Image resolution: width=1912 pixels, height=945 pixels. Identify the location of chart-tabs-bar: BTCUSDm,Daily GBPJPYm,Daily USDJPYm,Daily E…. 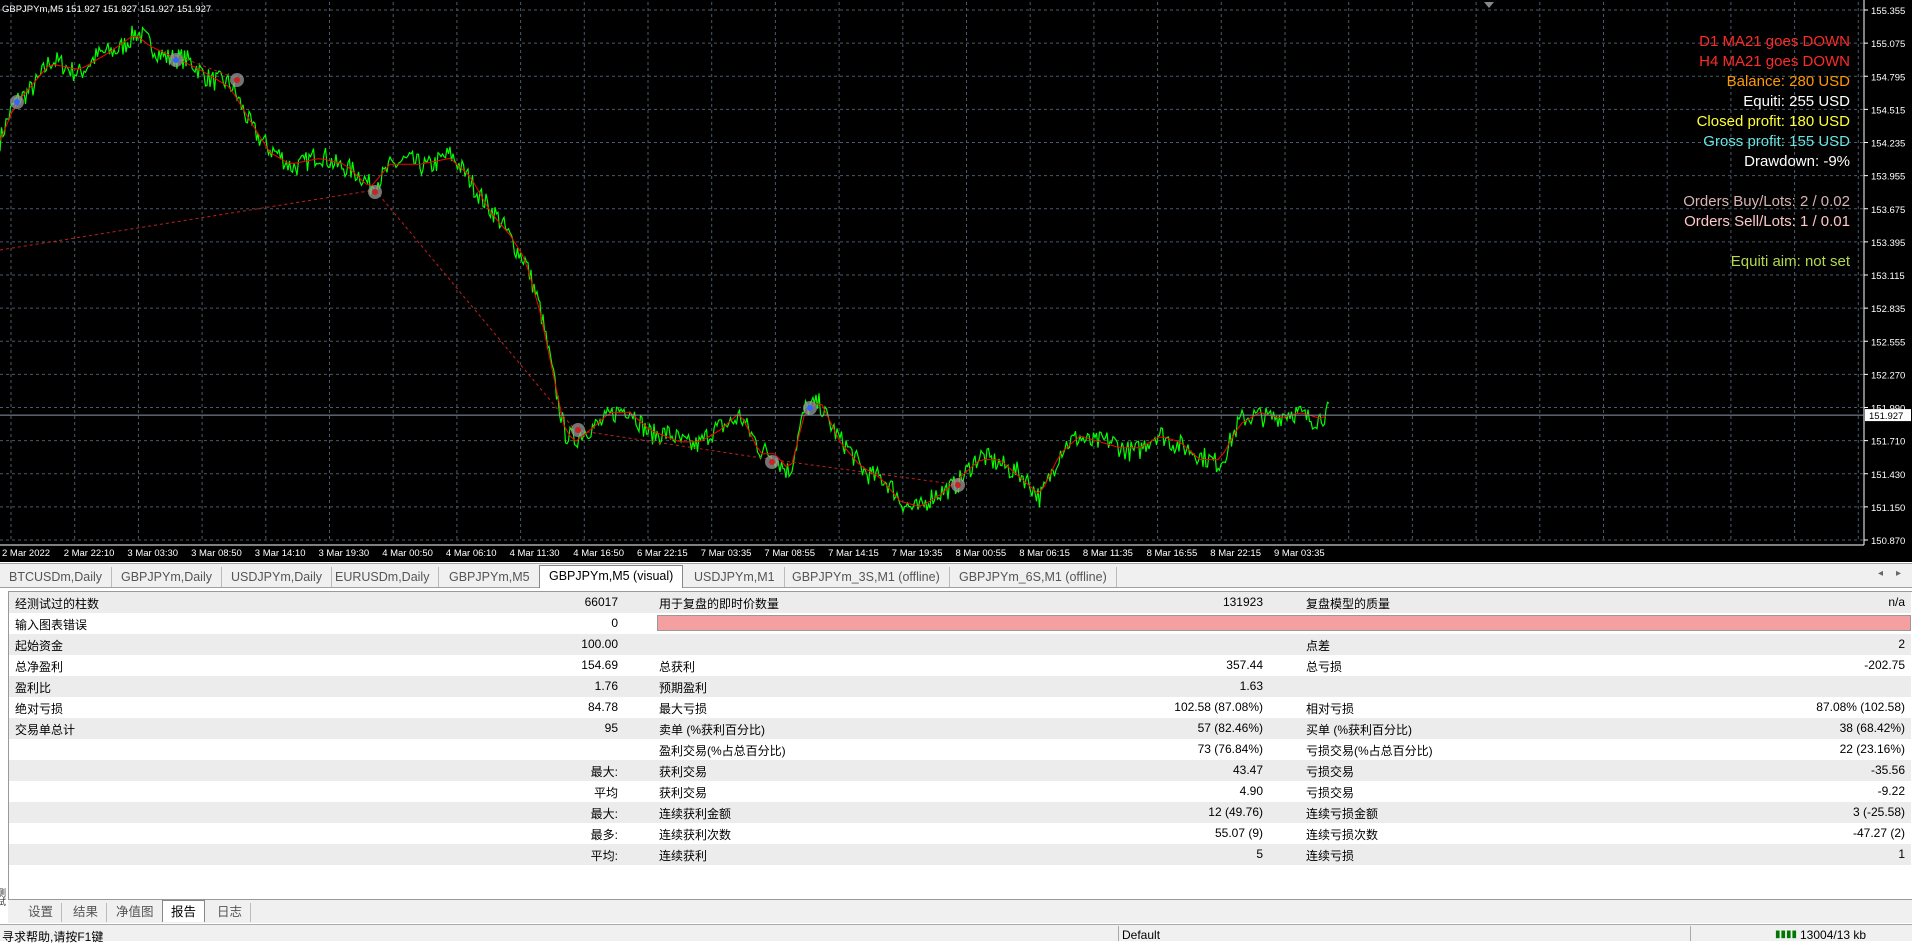
(956, 575).